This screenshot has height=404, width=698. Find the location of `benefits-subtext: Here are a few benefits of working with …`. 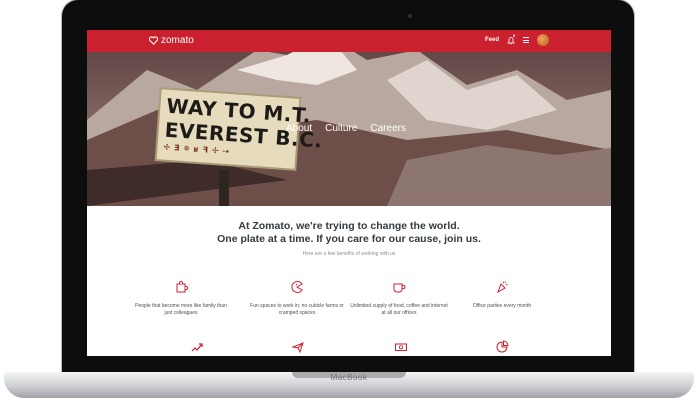

benefits-subtext: Here are a few benefits of working with … is located at coordinates (349, 254).